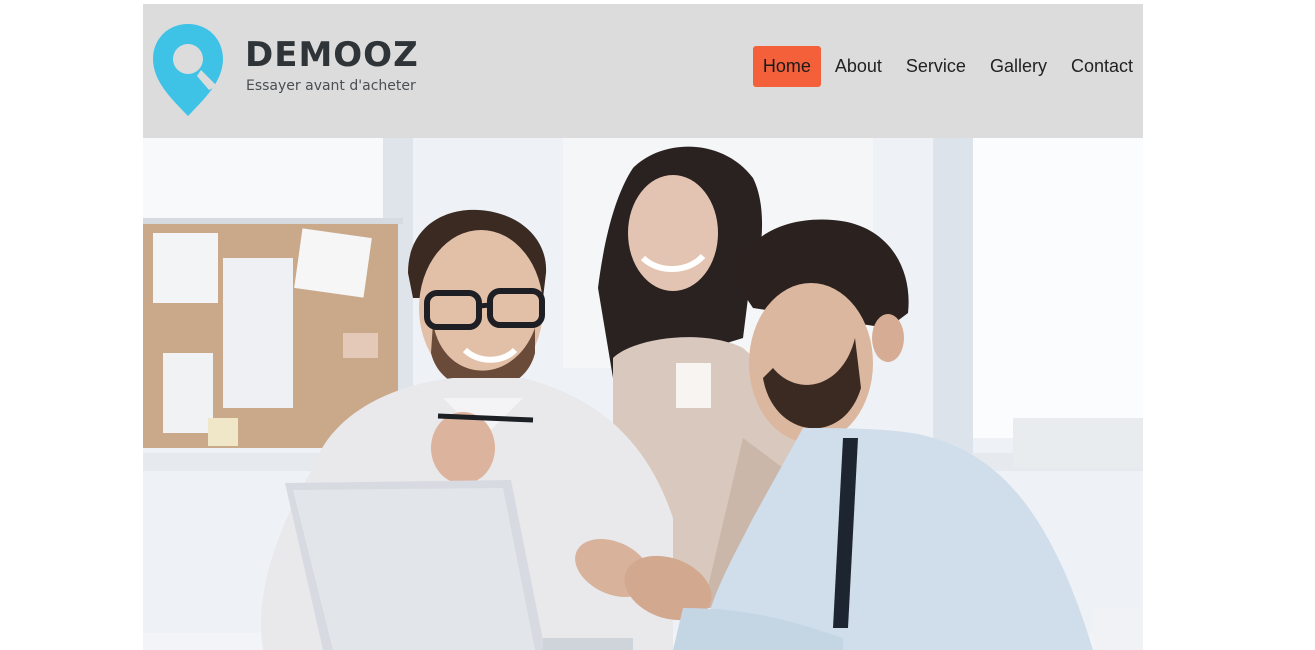  I want to click on brand-tagline: Essayer avant d'acheter, so click(331, 86).